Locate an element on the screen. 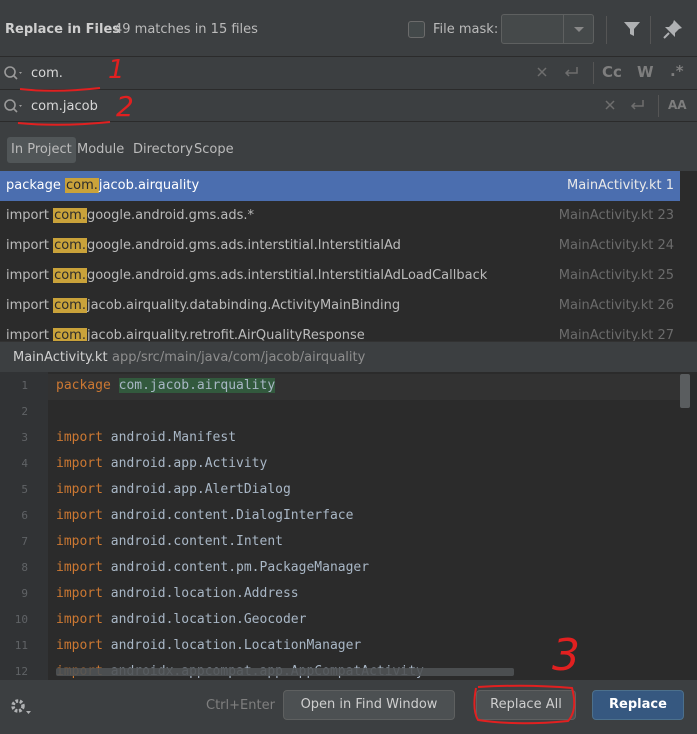  replace-input: com.jacob is located at coordinates (64, 106).